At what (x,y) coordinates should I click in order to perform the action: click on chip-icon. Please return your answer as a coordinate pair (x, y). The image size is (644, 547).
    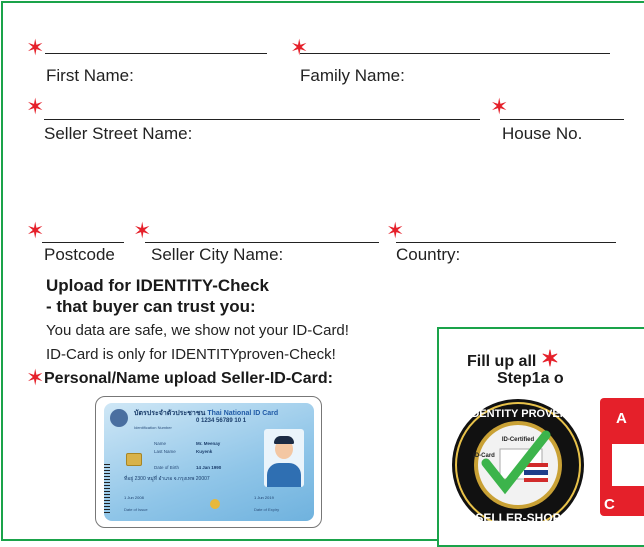
    Looking at the image, I should click on (134, 459).